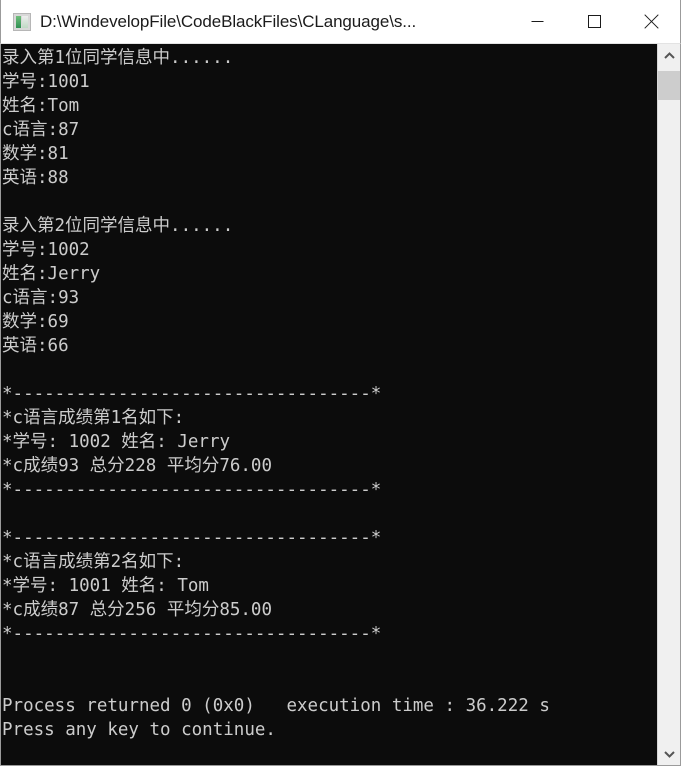 The image size is (681, 766). Describe the element at coordinates (669, 85) in the screenshot. I see `scrollbar-thumb` at that location.